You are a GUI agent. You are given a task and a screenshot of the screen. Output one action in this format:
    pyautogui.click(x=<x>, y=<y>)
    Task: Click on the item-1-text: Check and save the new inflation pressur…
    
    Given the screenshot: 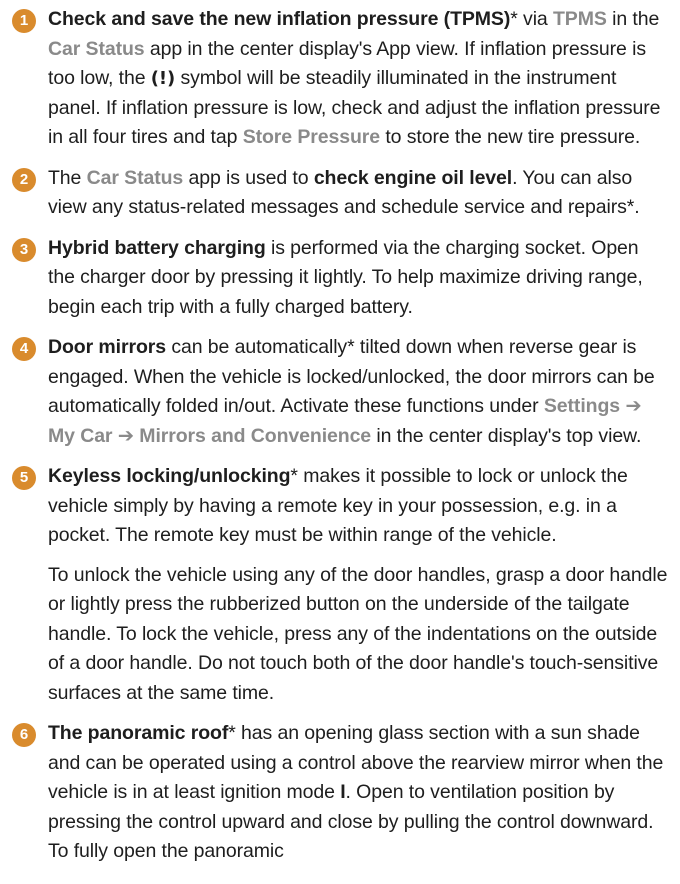 What is the action you would take?
    pyautogui.click(x=354, y=78)
    